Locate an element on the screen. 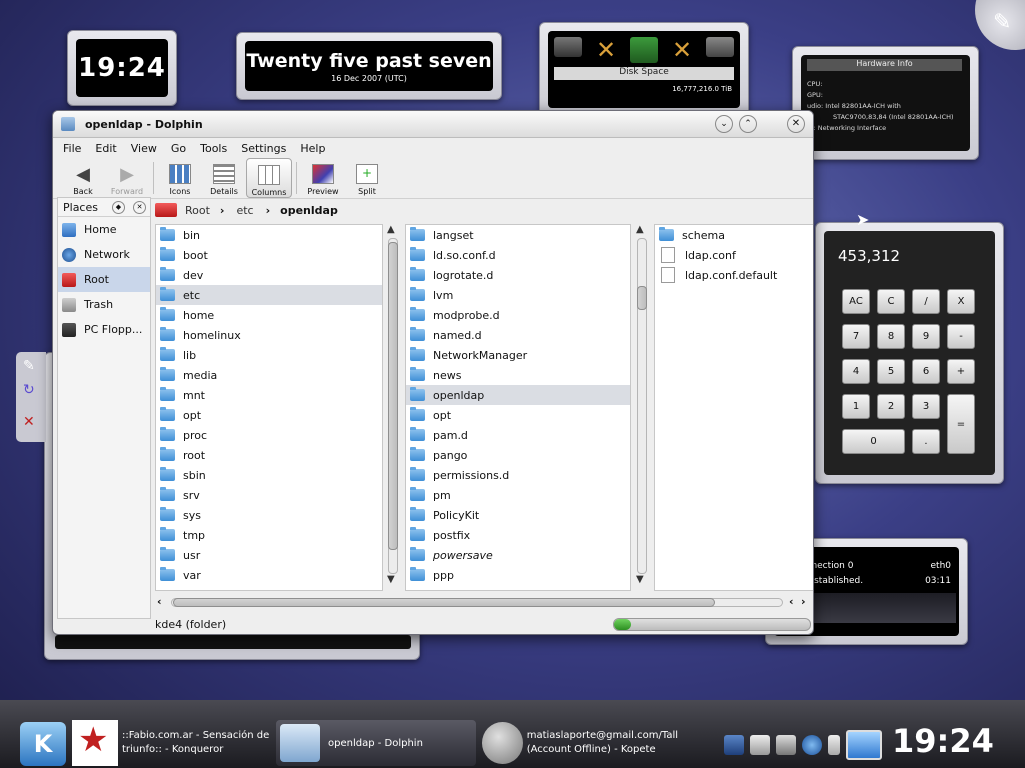 This screenshot has width=1025, height=768. breadcrumb-etc: etc is located at coordinates (244, 210).